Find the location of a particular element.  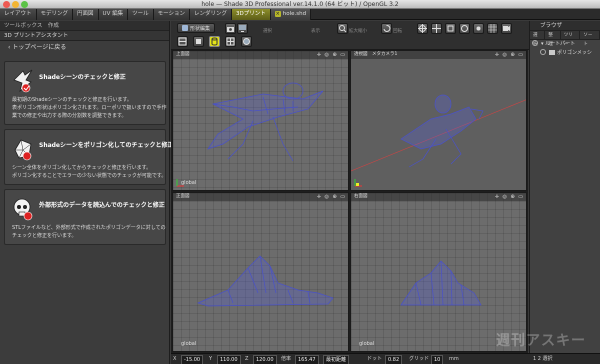

object-tool-button is located at coordinates (198, 41).